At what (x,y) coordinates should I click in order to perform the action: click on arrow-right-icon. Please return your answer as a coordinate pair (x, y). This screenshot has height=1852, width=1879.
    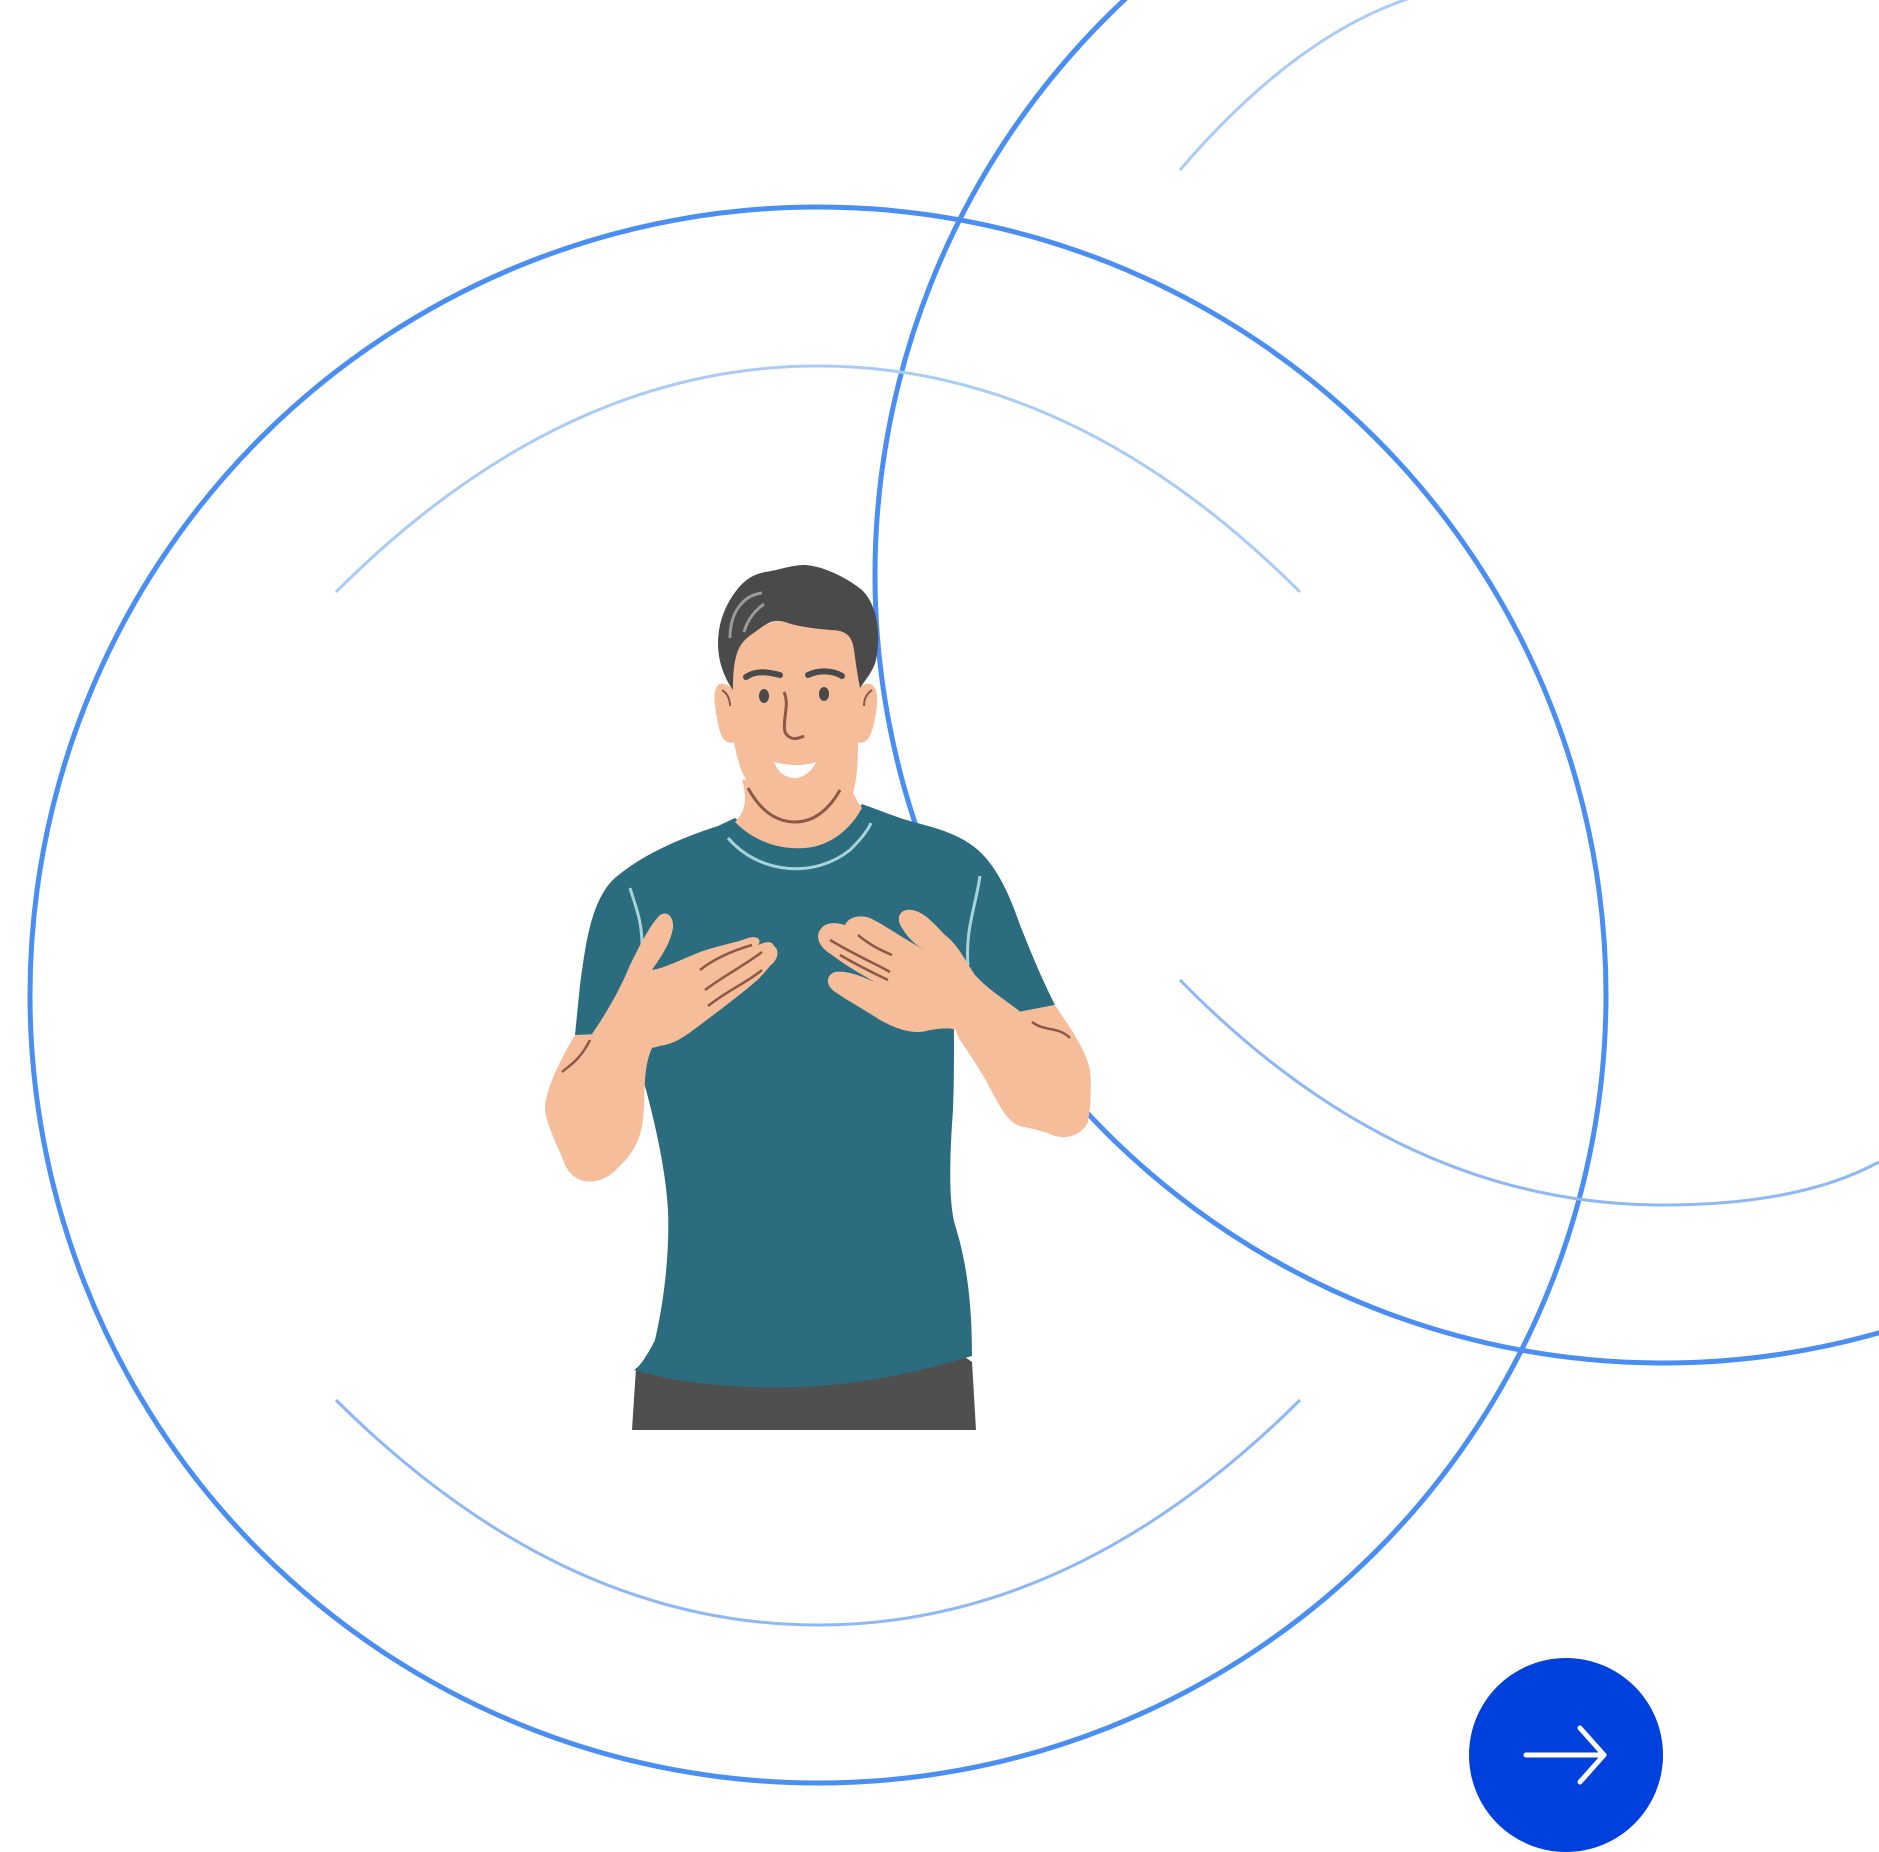
    Looking at the image, I should click on (1565, 1755).